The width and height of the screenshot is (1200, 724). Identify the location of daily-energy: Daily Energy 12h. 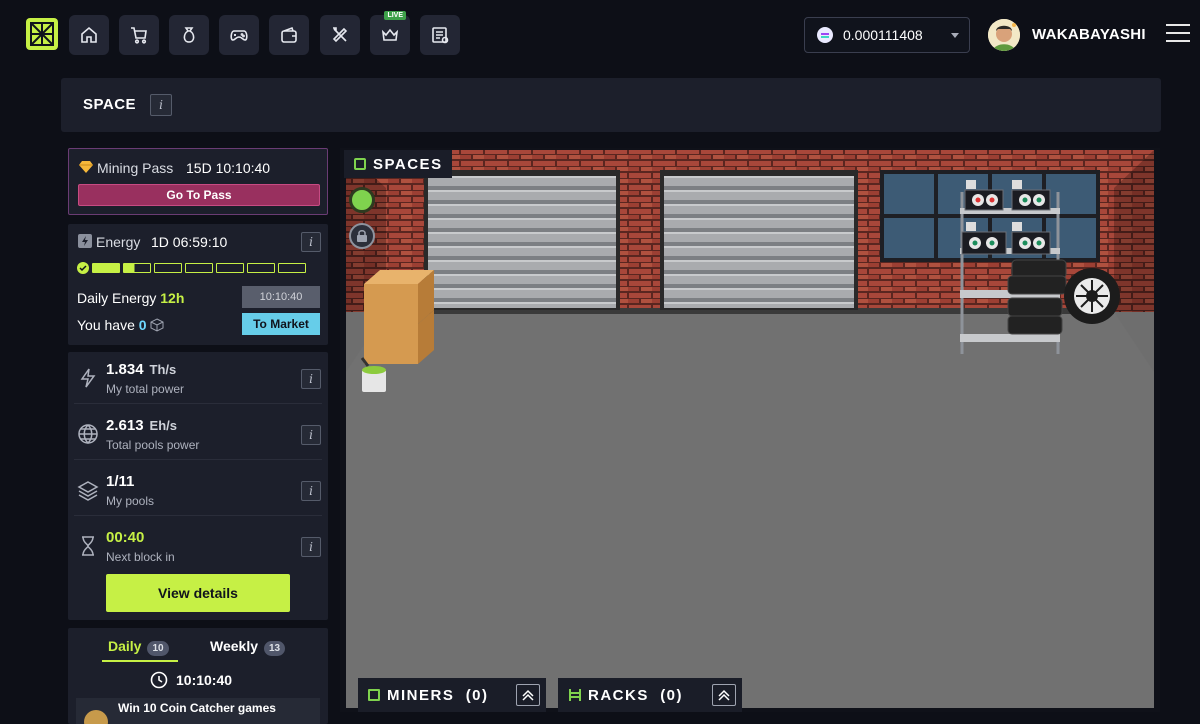
(131, 298).